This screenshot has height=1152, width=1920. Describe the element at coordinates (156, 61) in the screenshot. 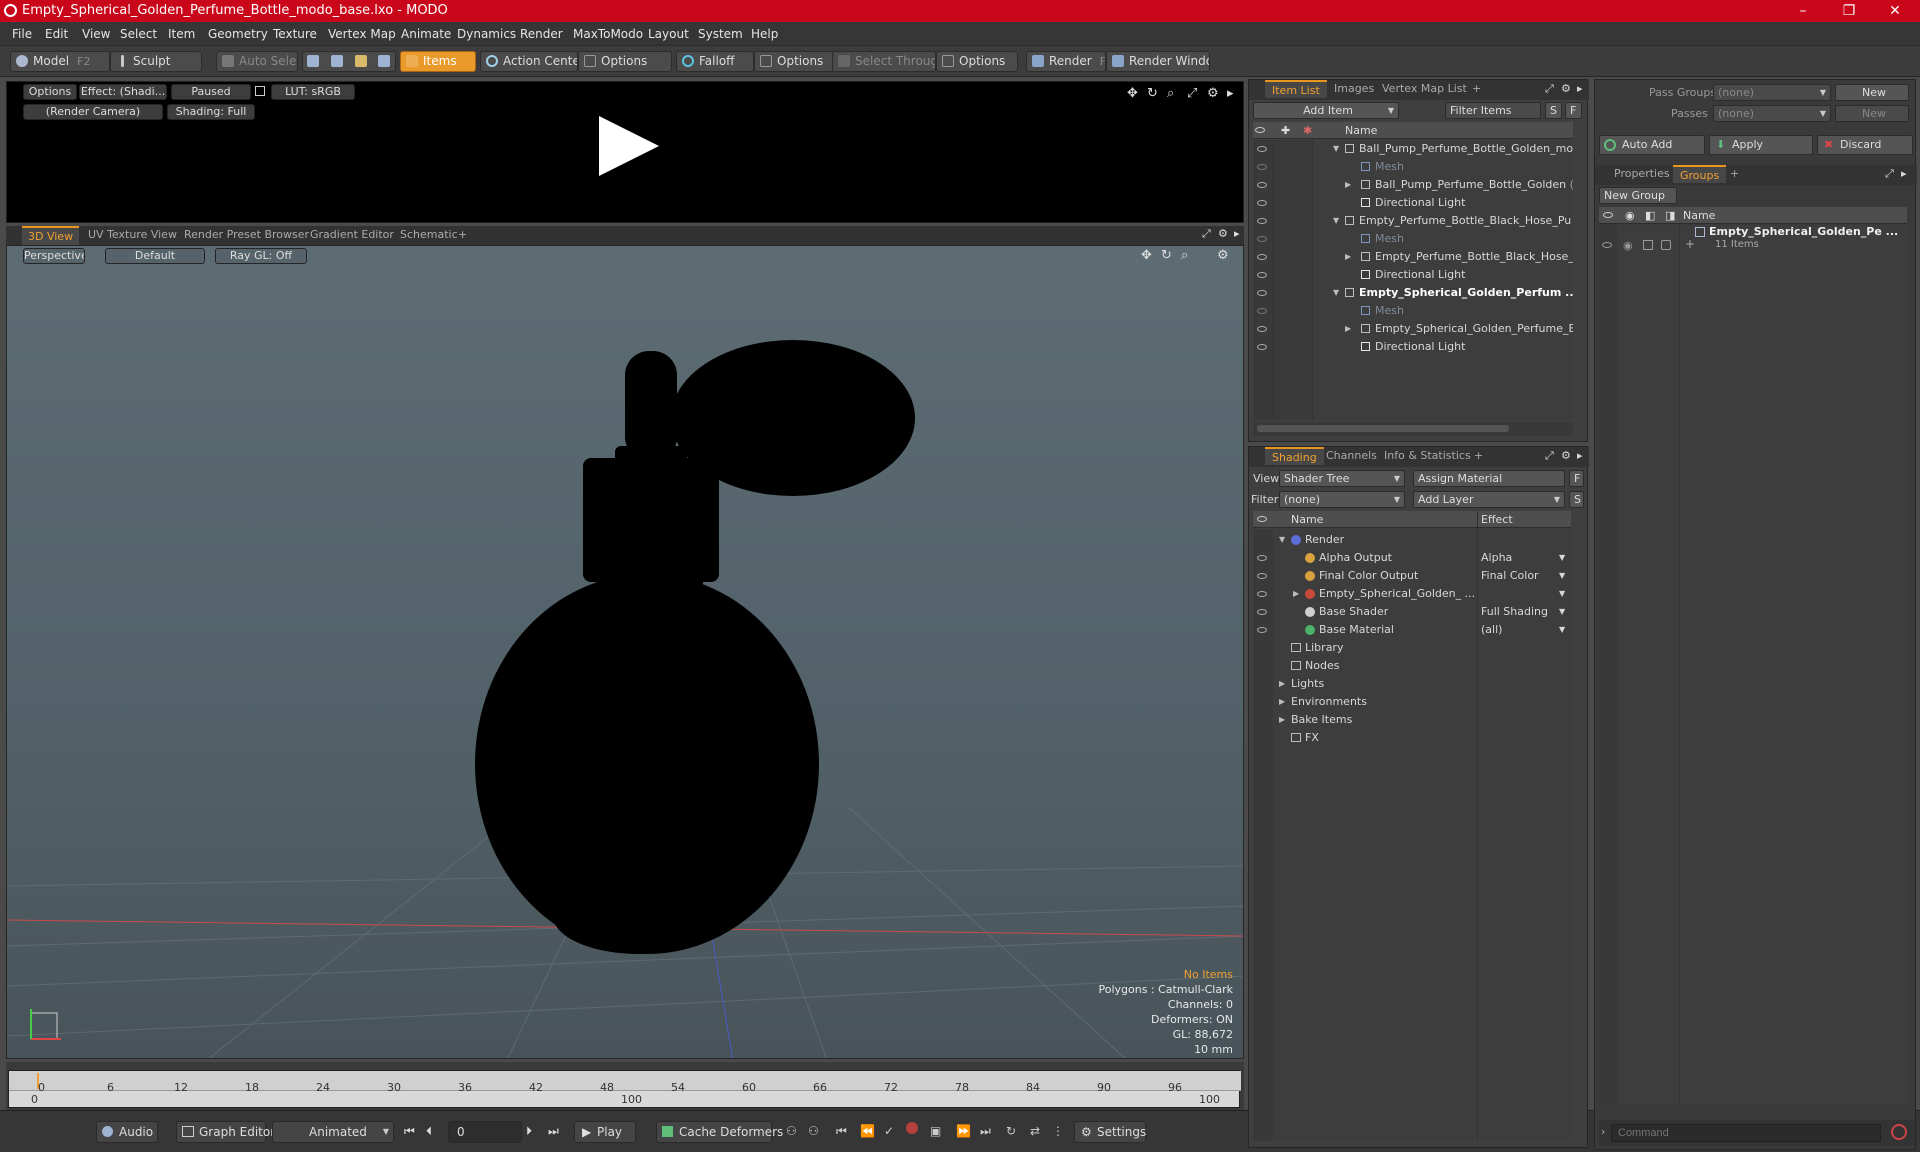

I see `sculpt-mode-button: Sculpt` at that location.